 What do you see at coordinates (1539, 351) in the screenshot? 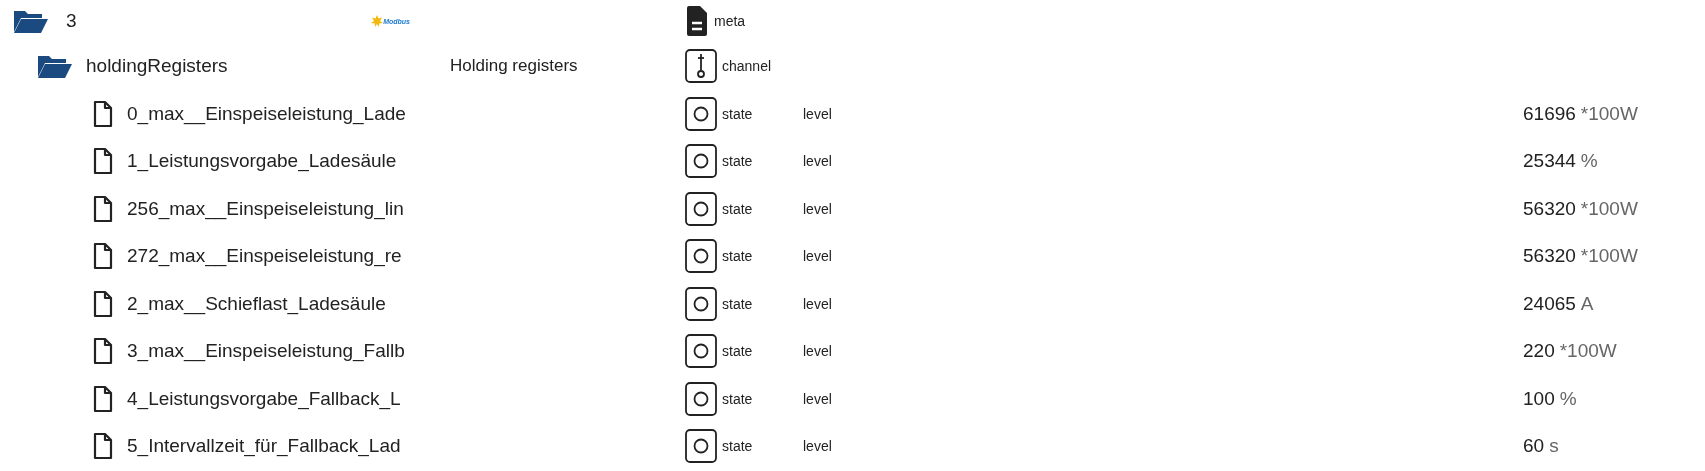
I see `item-value: 220` at bounding box center [1539, 351].